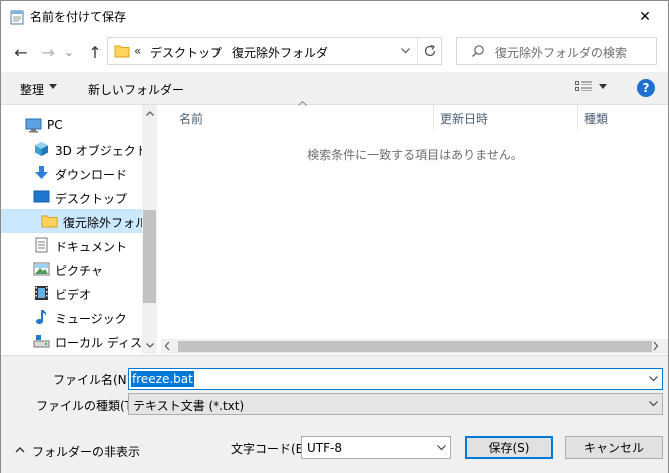 The height and width of the screenshot is (473, 669). Describe the element at coordinates (584, 87) in the screenshot. I see `view-options-icon` at that location.